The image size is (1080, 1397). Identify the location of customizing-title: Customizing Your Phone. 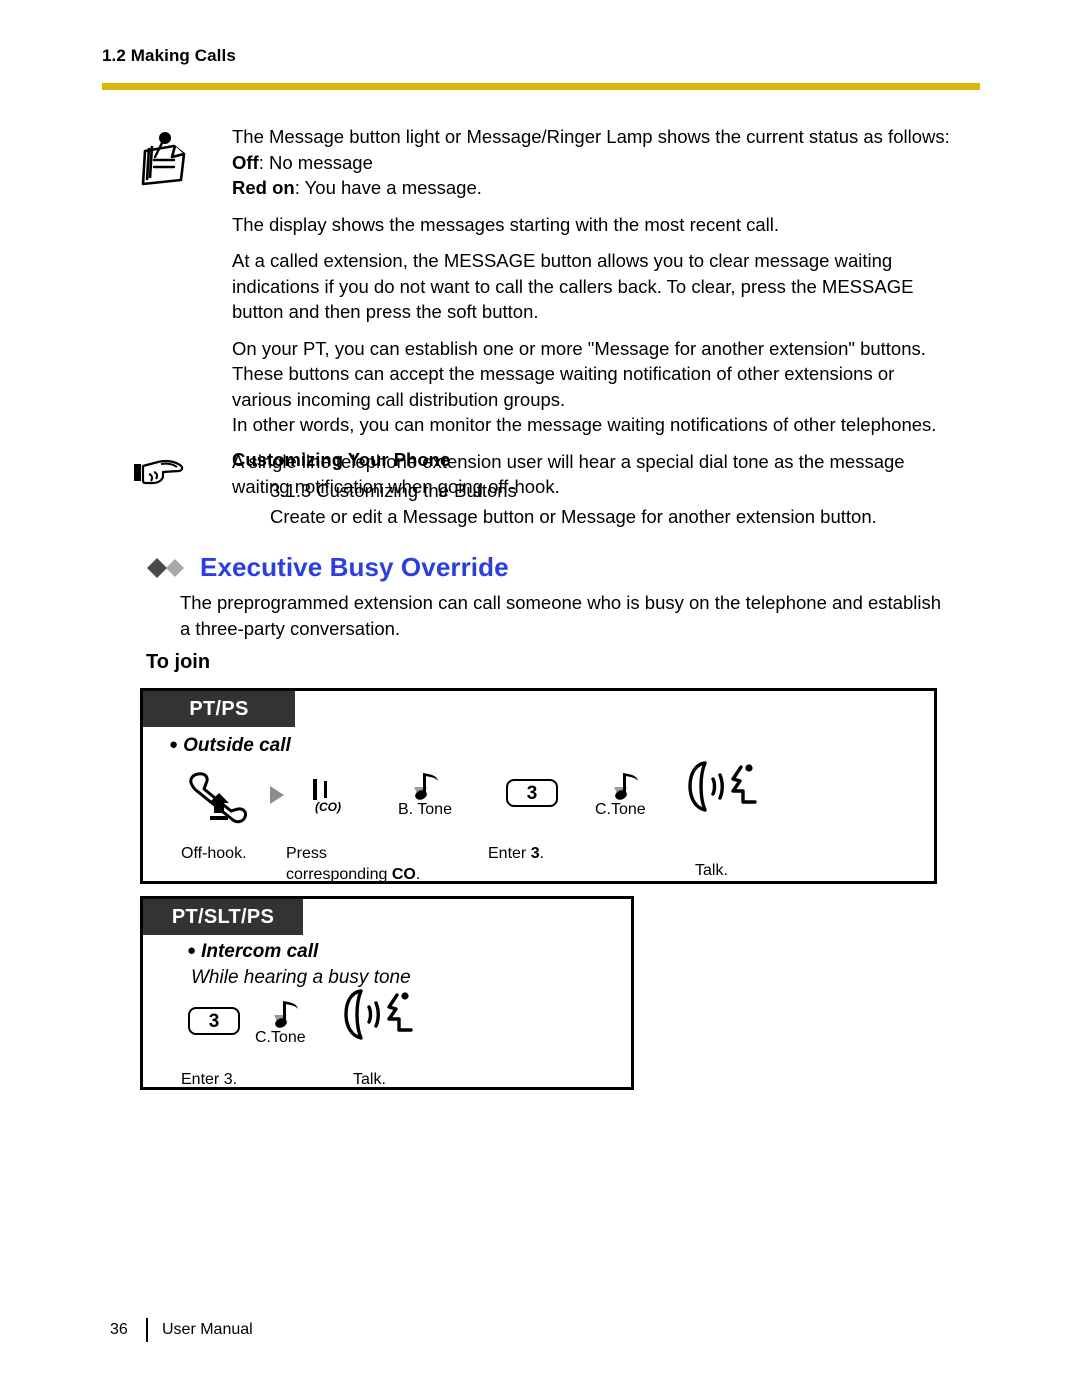
(341, 459).